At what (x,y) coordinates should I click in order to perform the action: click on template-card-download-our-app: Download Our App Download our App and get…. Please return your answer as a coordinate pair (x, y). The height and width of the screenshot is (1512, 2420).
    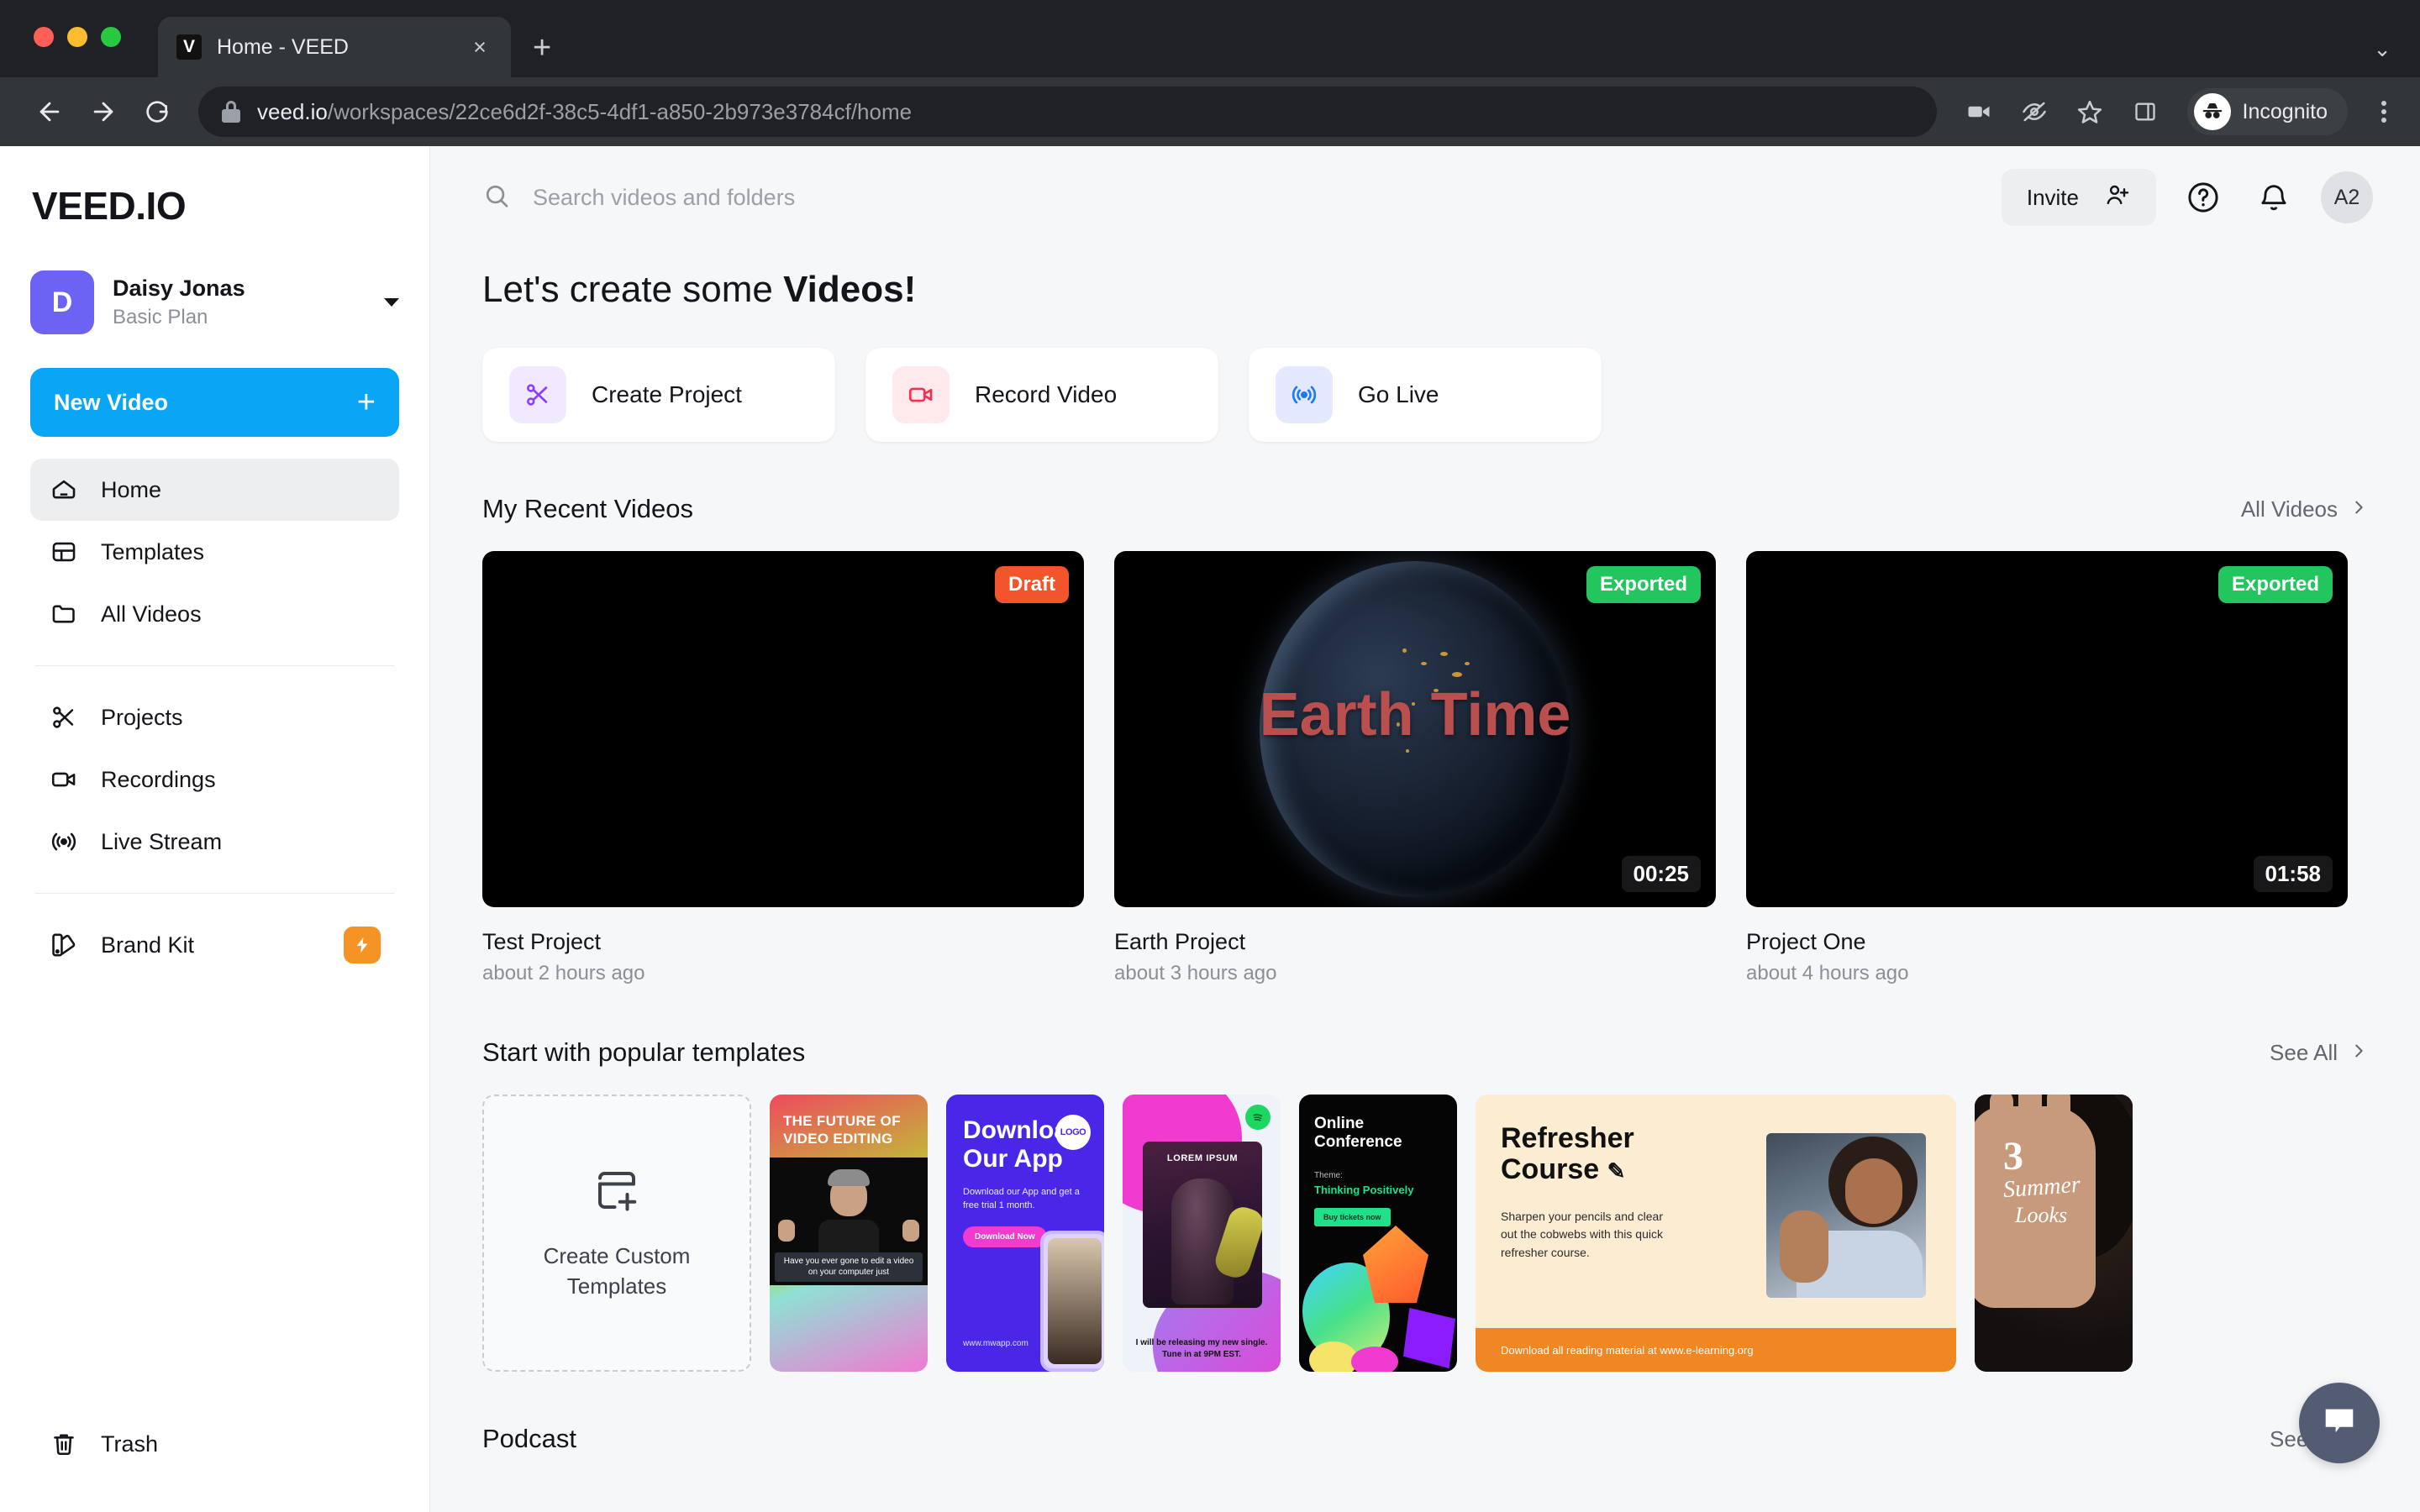
    Looking at the image, I should click on (1025, 1233).